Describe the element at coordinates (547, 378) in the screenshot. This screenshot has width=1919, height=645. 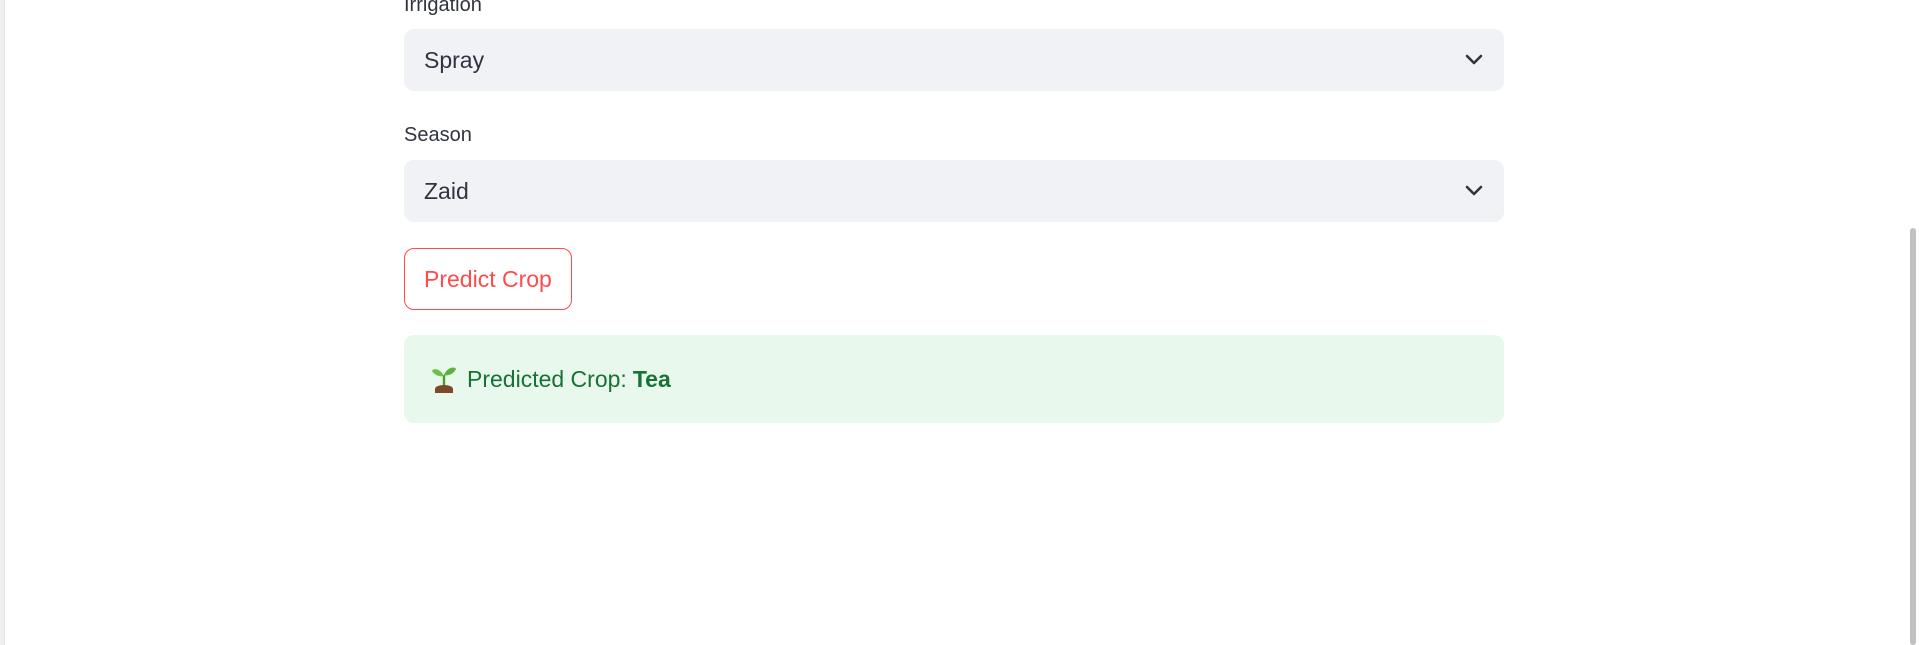
I see `result-prefix: Predicted Crop:` at that location.